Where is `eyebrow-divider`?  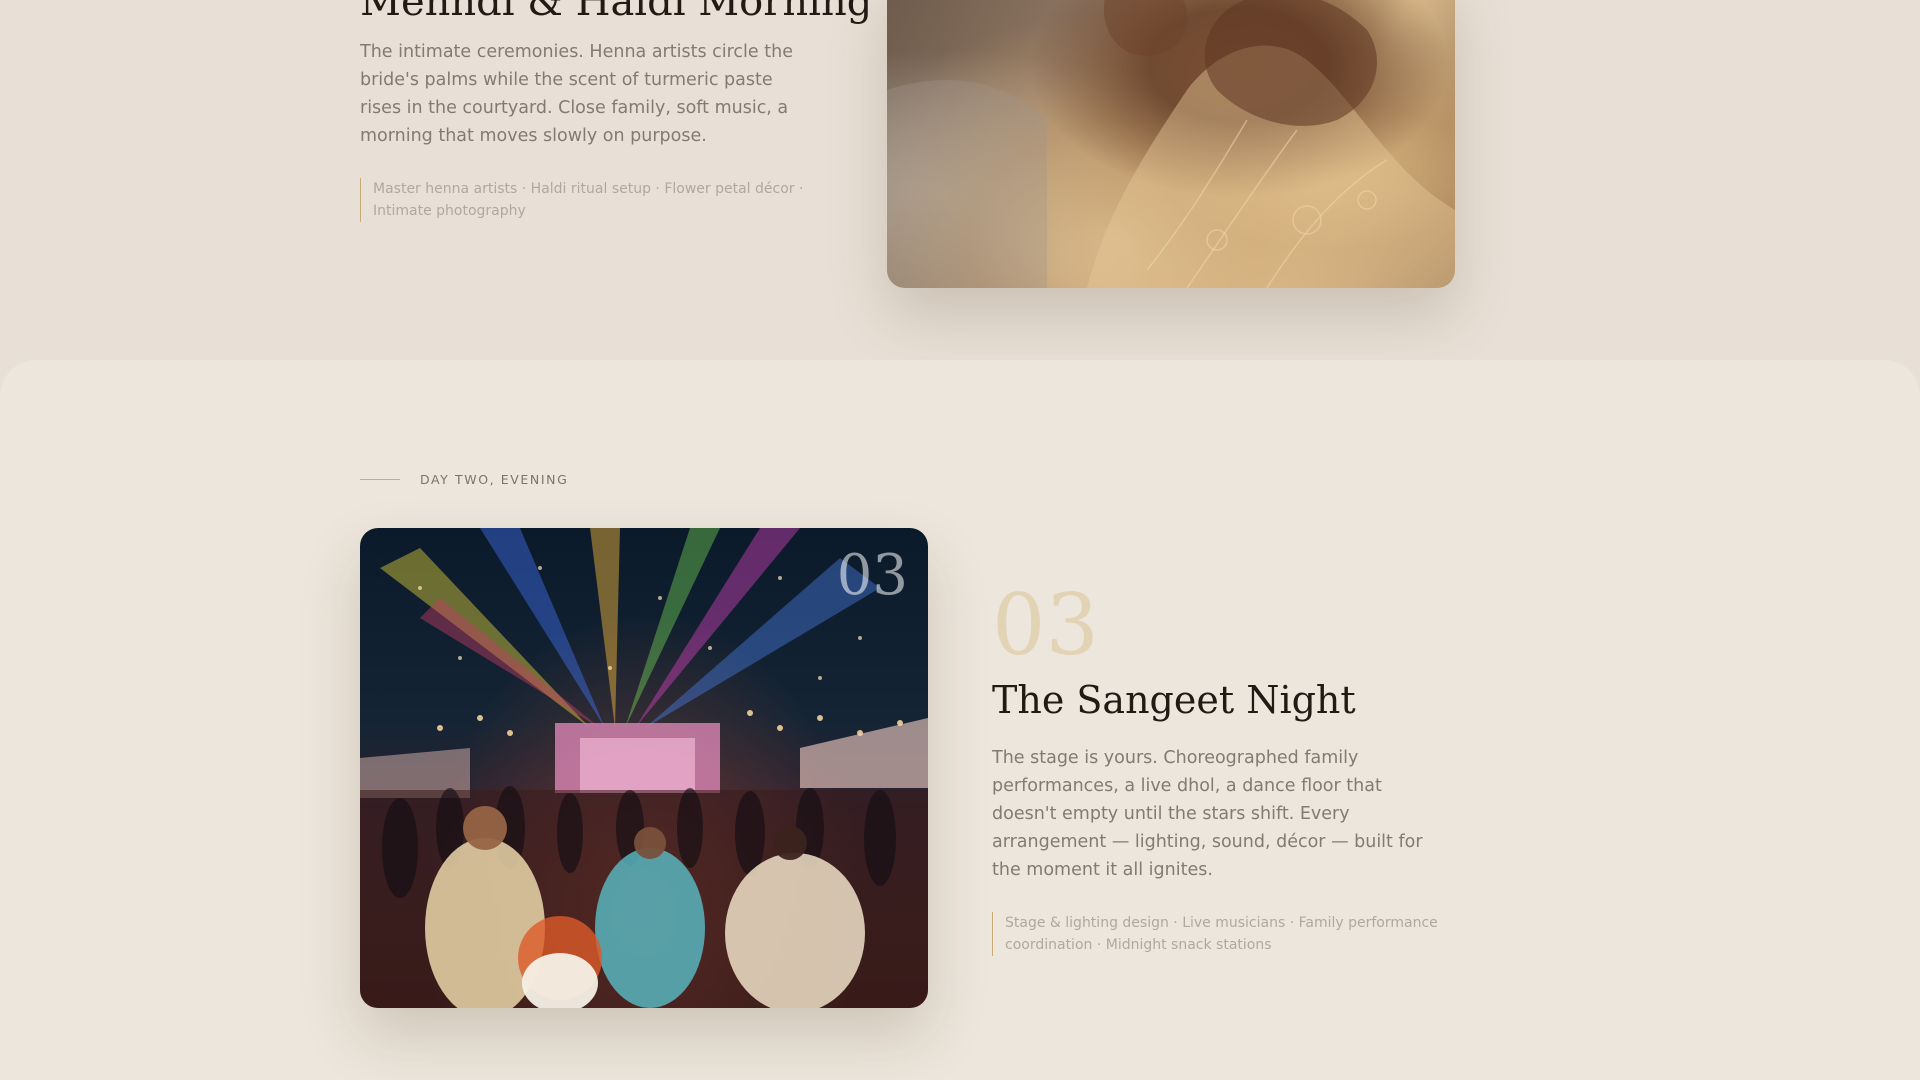 eyebrow-divider is located at coordinates (380, 479).